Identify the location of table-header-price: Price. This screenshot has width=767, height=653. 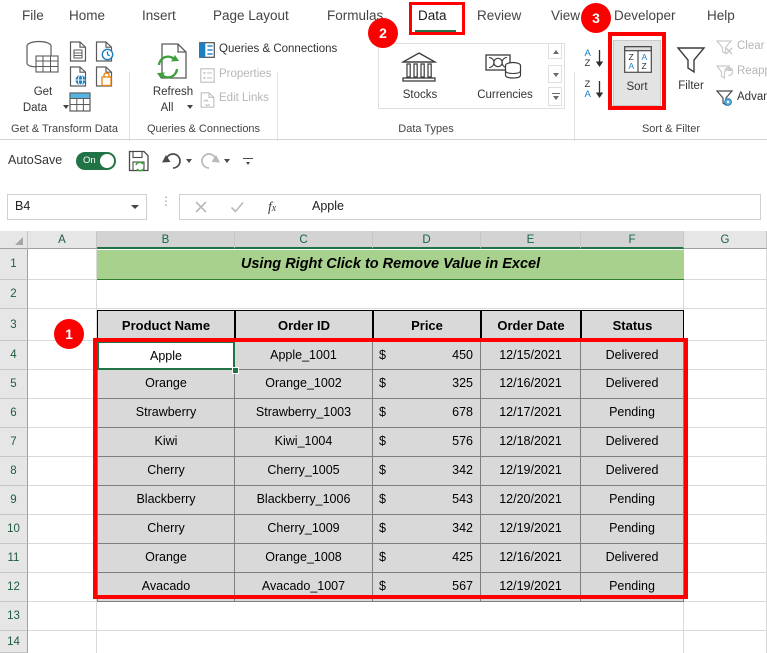
(427, 325).